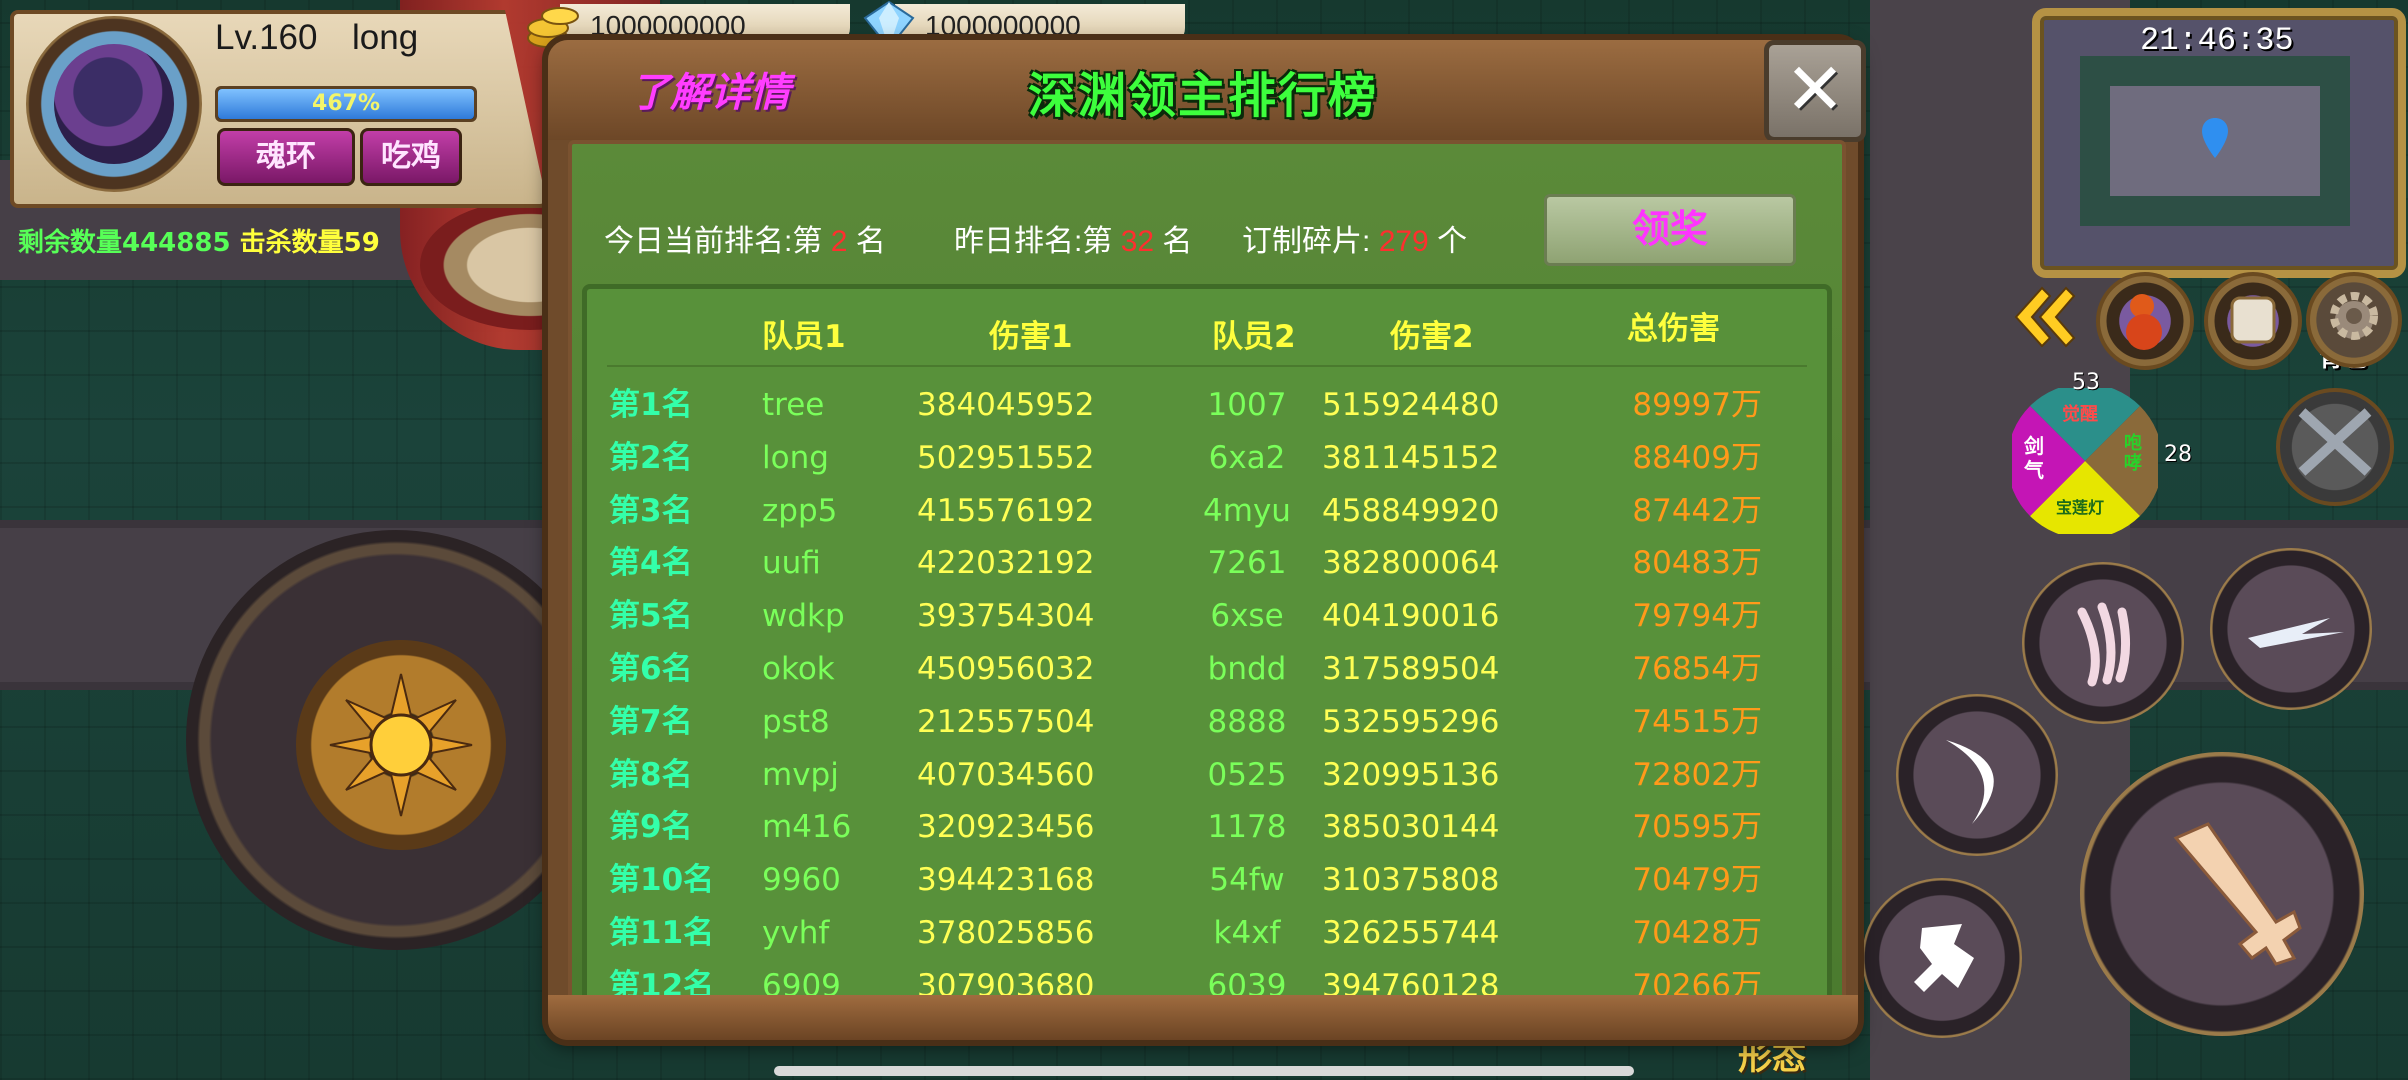  Describe the element at coordinates (662, 880) in the screenshot. I see `rank-cell: 第10名` at that location.